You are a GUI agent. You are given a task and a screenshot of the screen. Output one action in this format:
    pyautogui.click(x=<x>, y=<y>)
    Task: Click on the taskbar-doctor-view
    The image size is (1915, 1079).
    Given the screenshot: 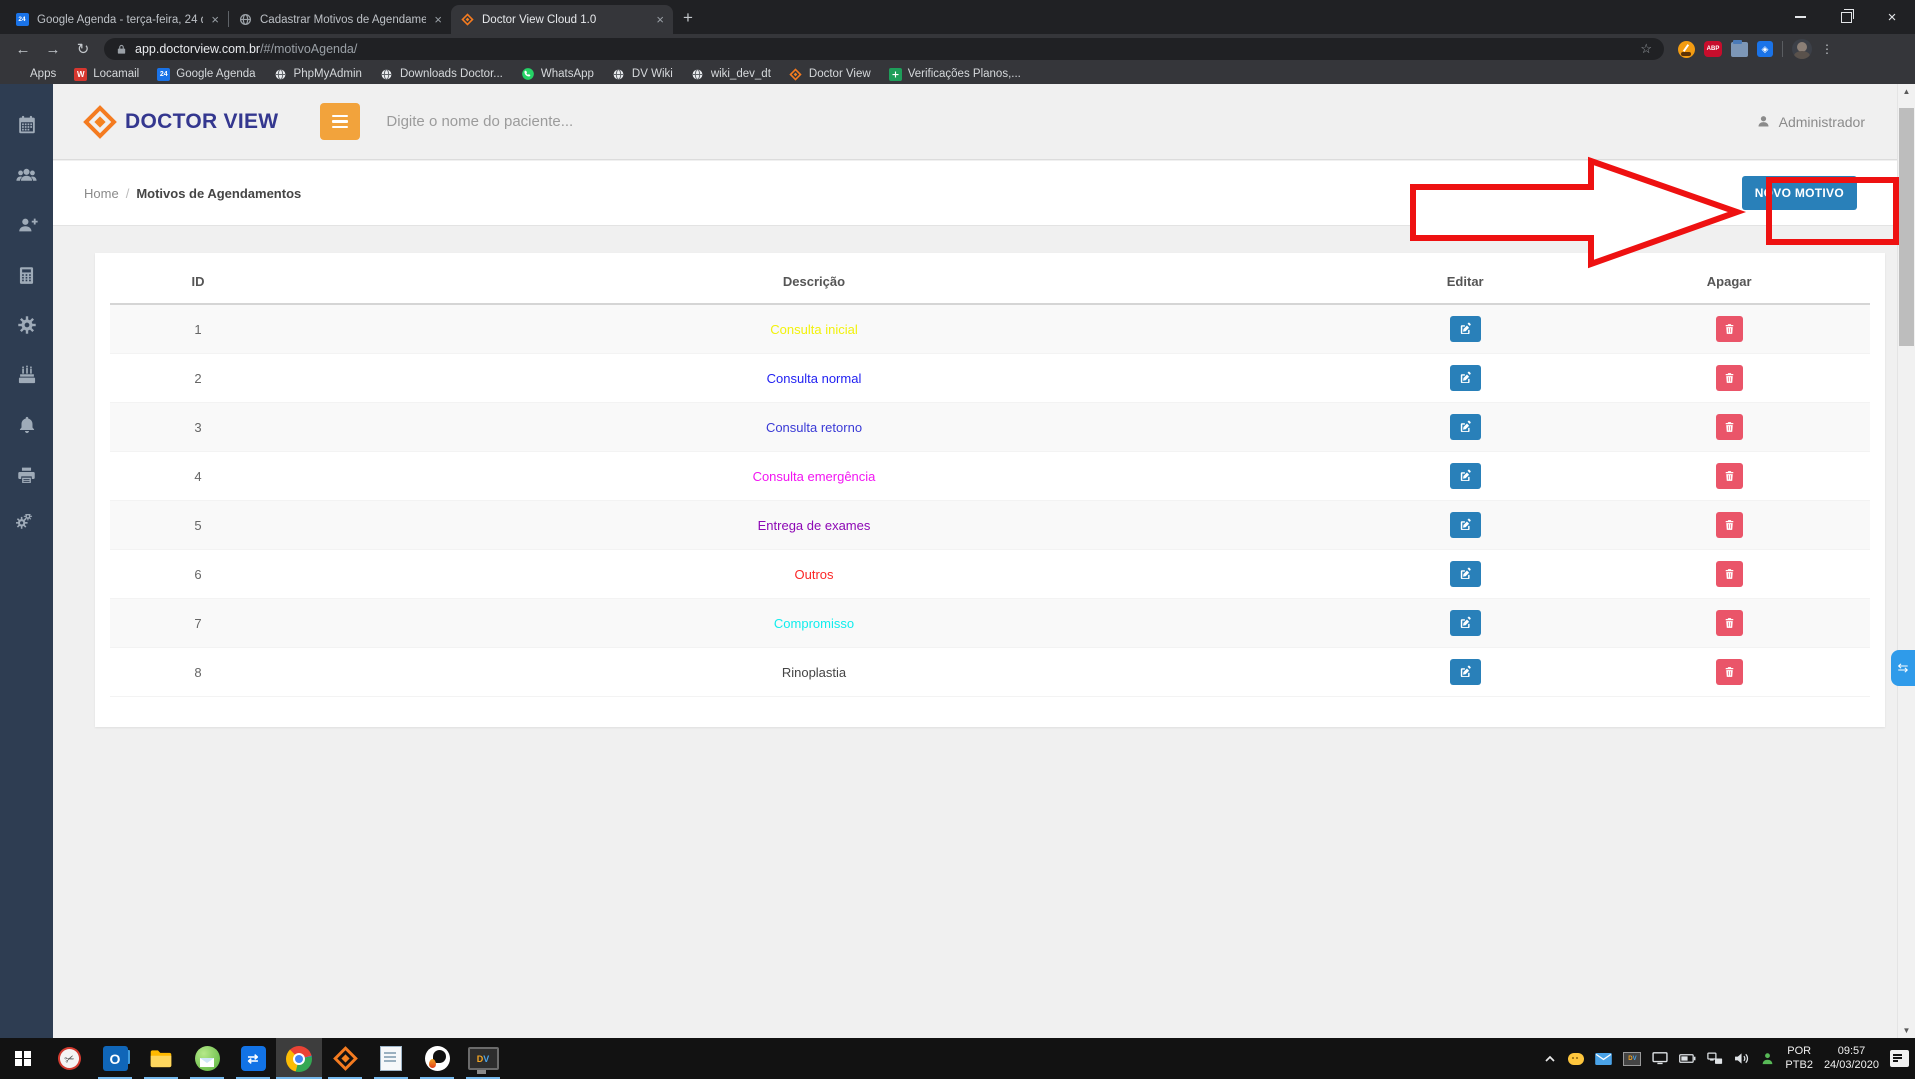 What is the action you would take?
    pyautogui.click(x=345, y=1058)
    